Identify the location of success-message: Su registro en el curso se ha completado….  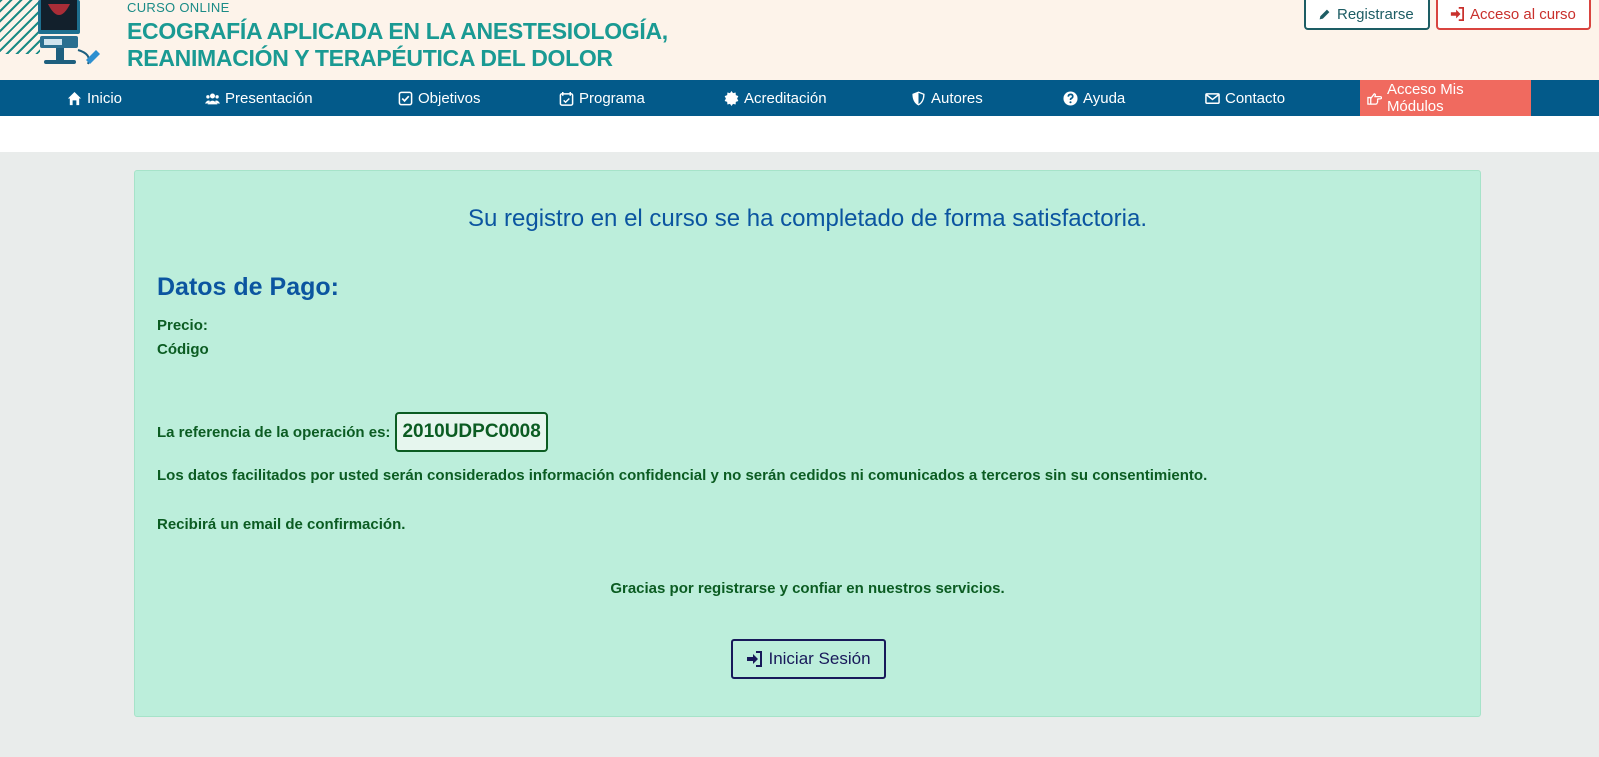
(807, 218).